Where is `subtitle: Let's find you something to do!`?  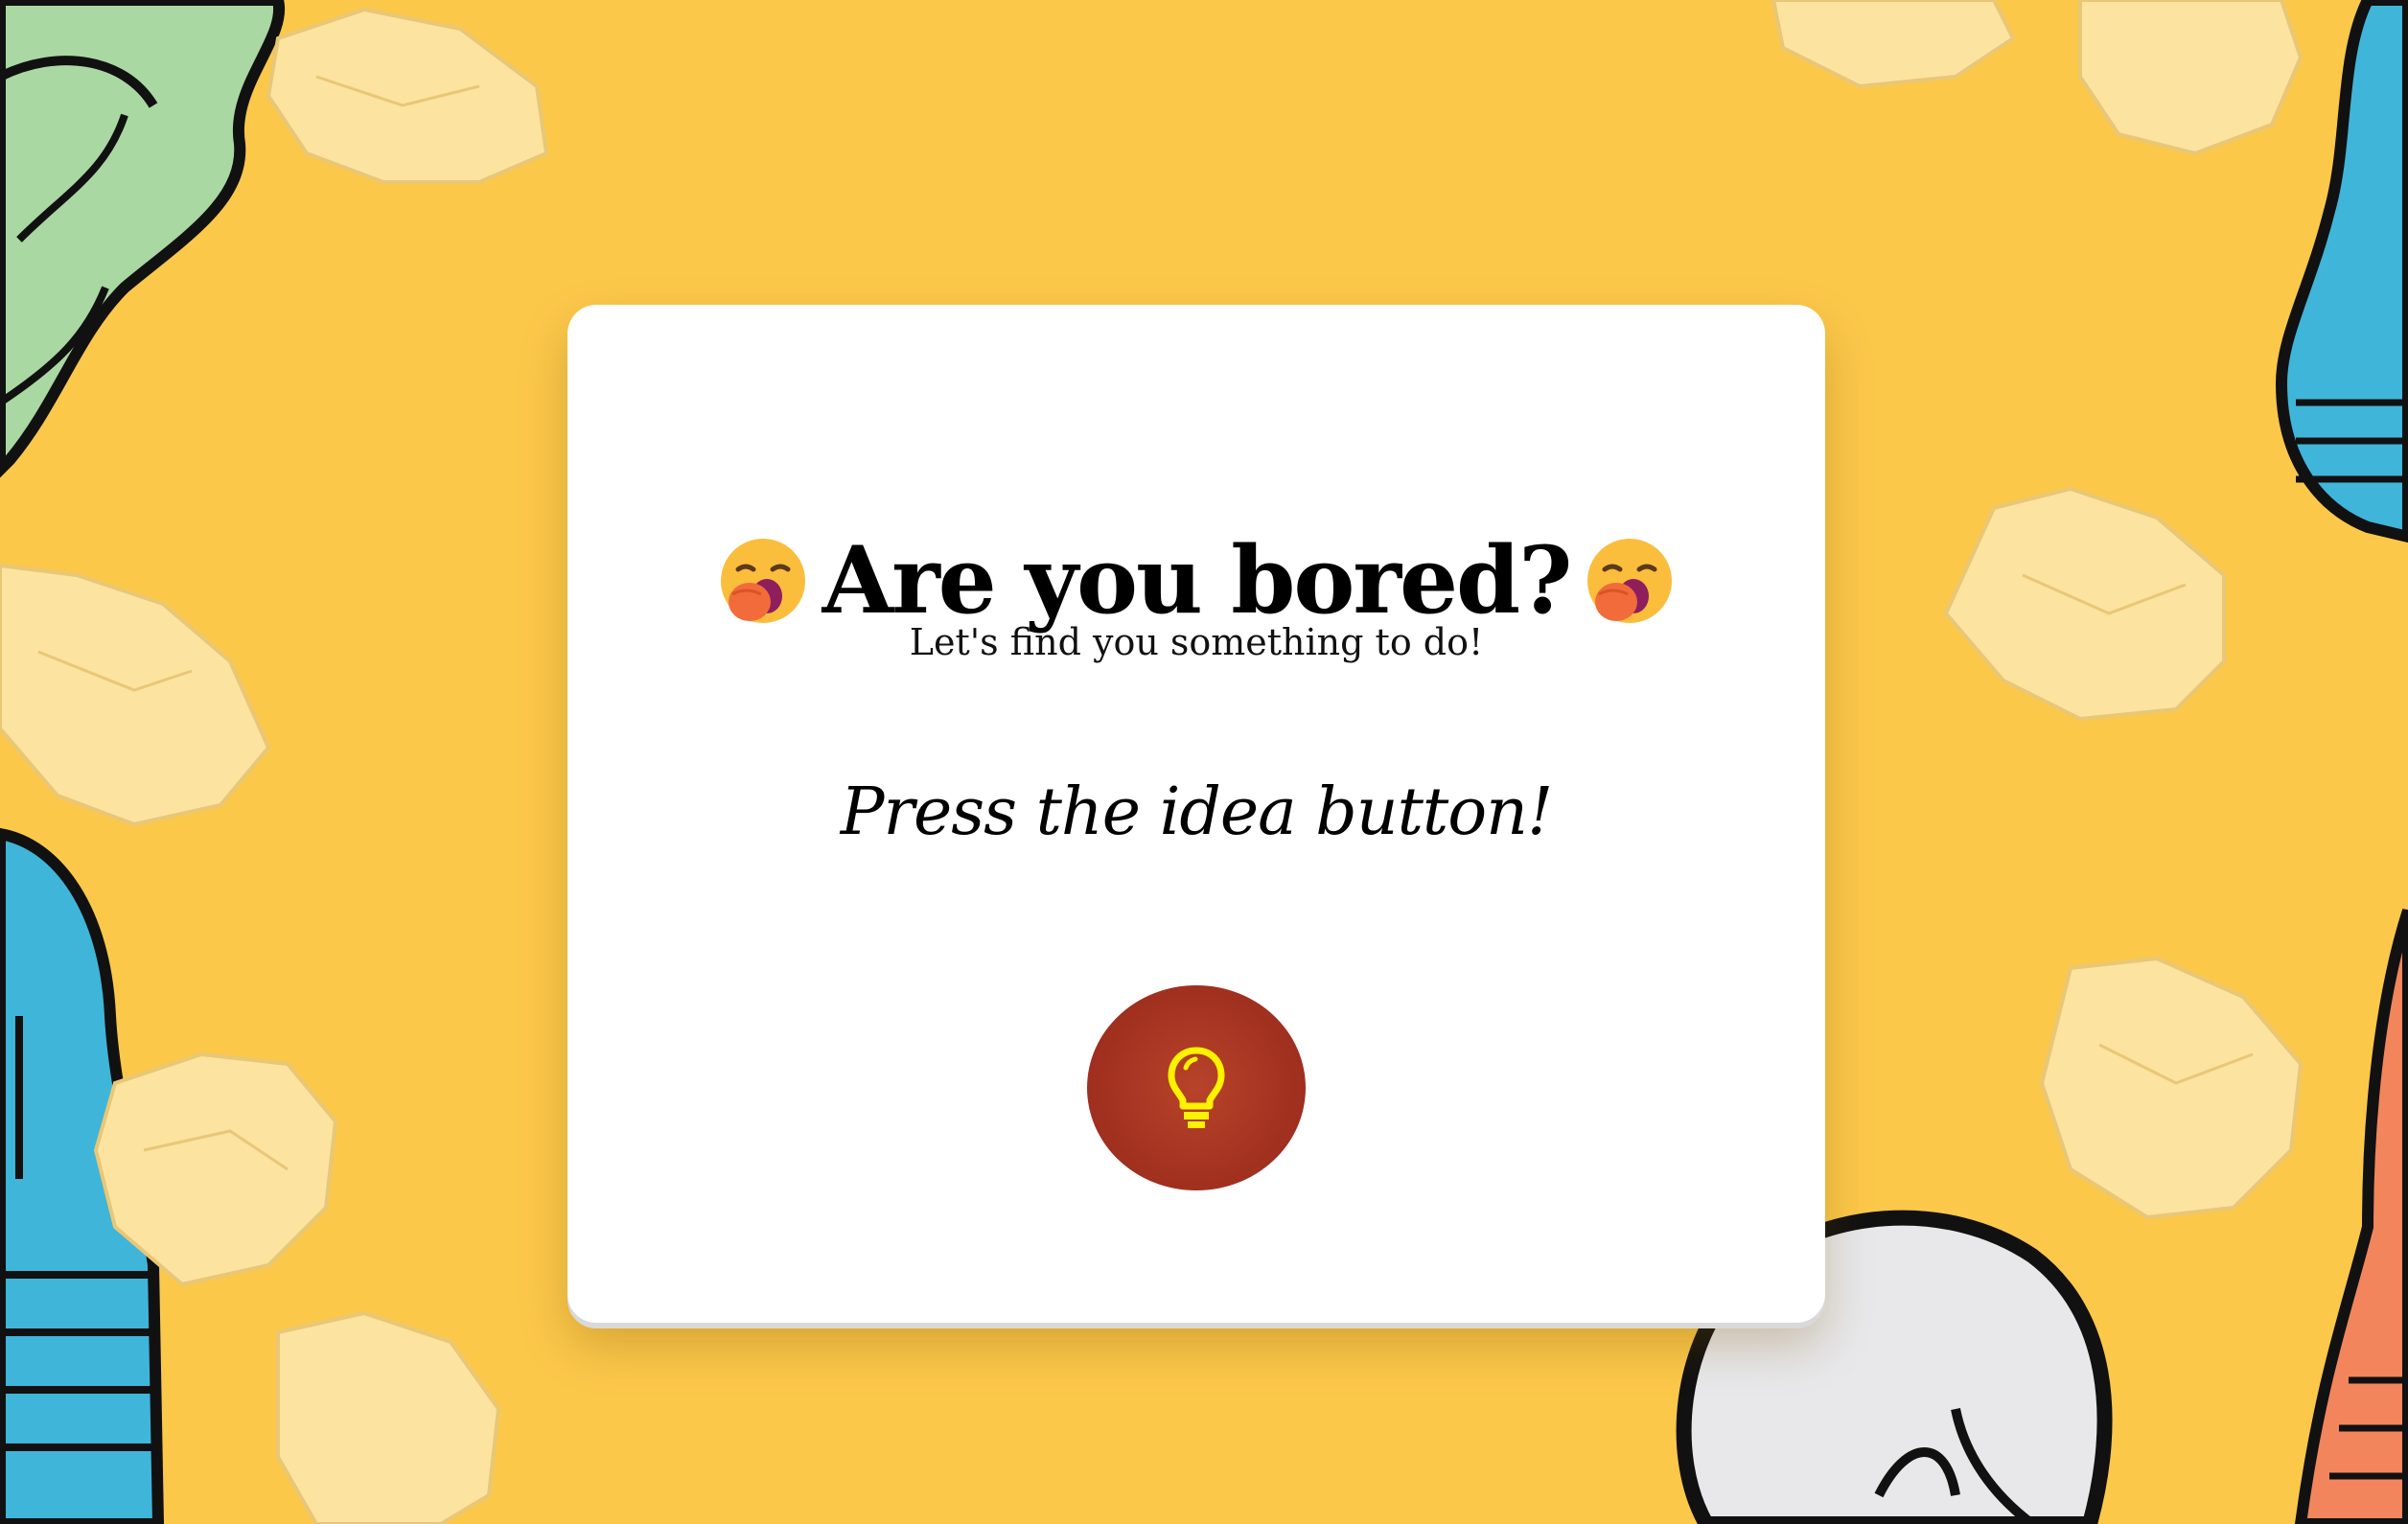
subtitle: Let's find you something to do! is located at coordinates (1196, 642).